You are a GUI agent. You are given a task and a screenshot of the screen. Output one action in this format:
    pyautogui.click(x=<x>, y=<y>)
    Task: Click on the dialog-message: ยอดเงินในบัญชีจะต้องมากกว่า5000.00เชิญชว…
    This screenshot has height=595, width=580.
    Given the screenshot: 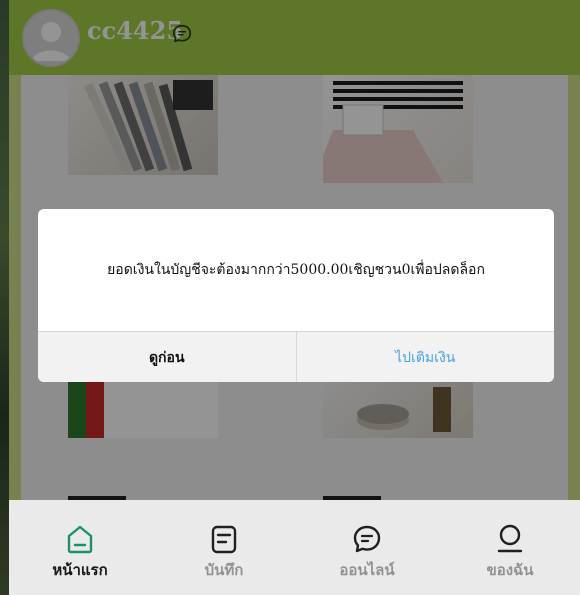 What is the action you would take?
    pyautogui.click(x=296, y=270)
    